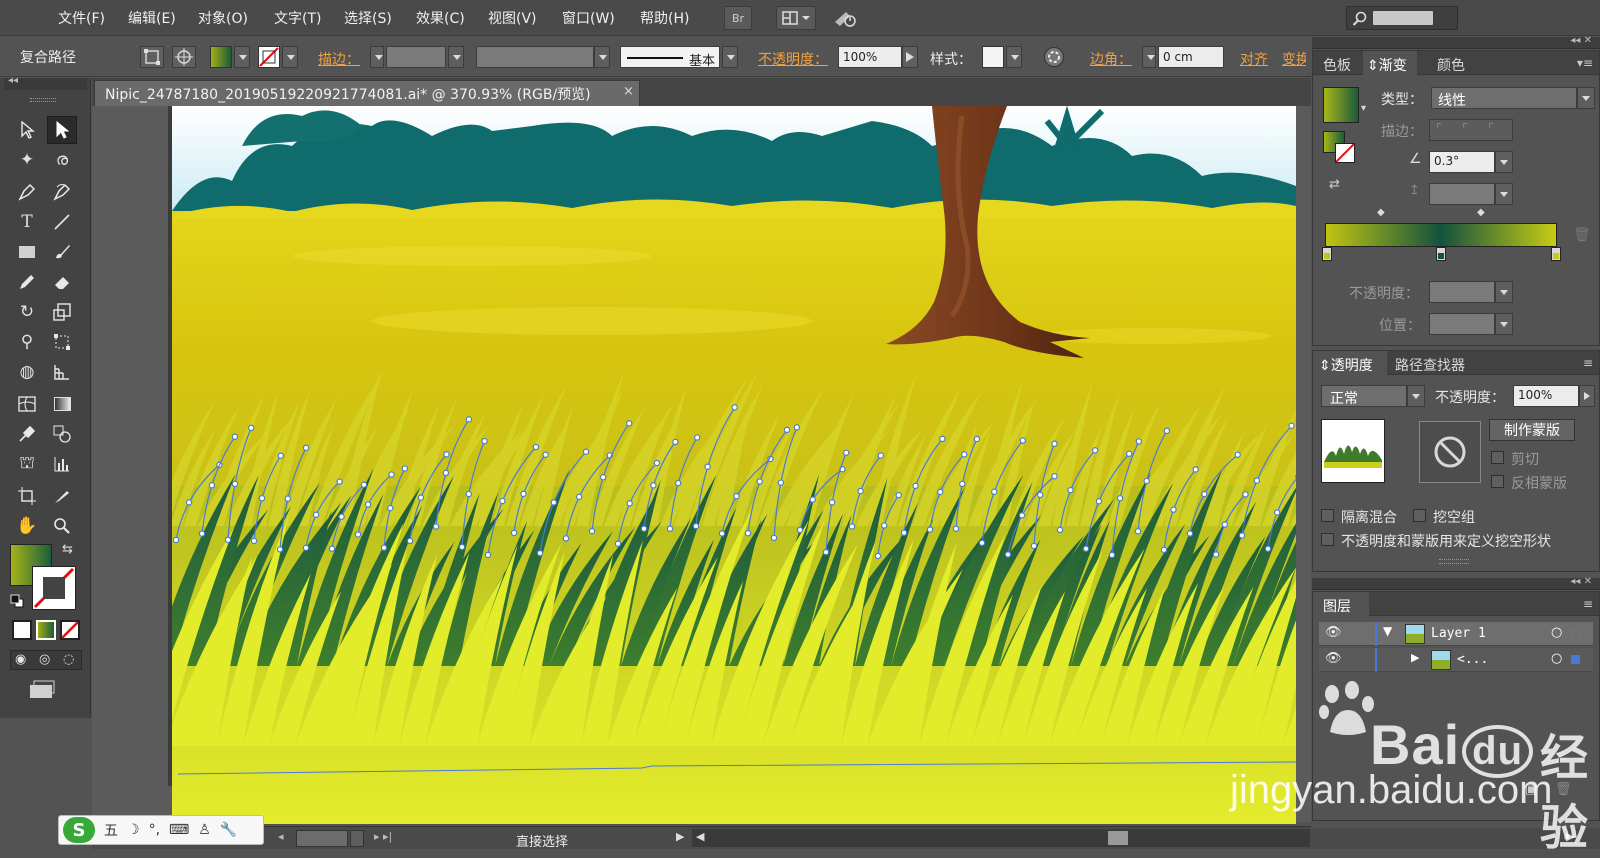 This screenshot has height=858, width=1600. What do you see at coordinates (1454, 561) in the screenshot?
I see `panel-resize-grip` at bounding box center [1454, 561].